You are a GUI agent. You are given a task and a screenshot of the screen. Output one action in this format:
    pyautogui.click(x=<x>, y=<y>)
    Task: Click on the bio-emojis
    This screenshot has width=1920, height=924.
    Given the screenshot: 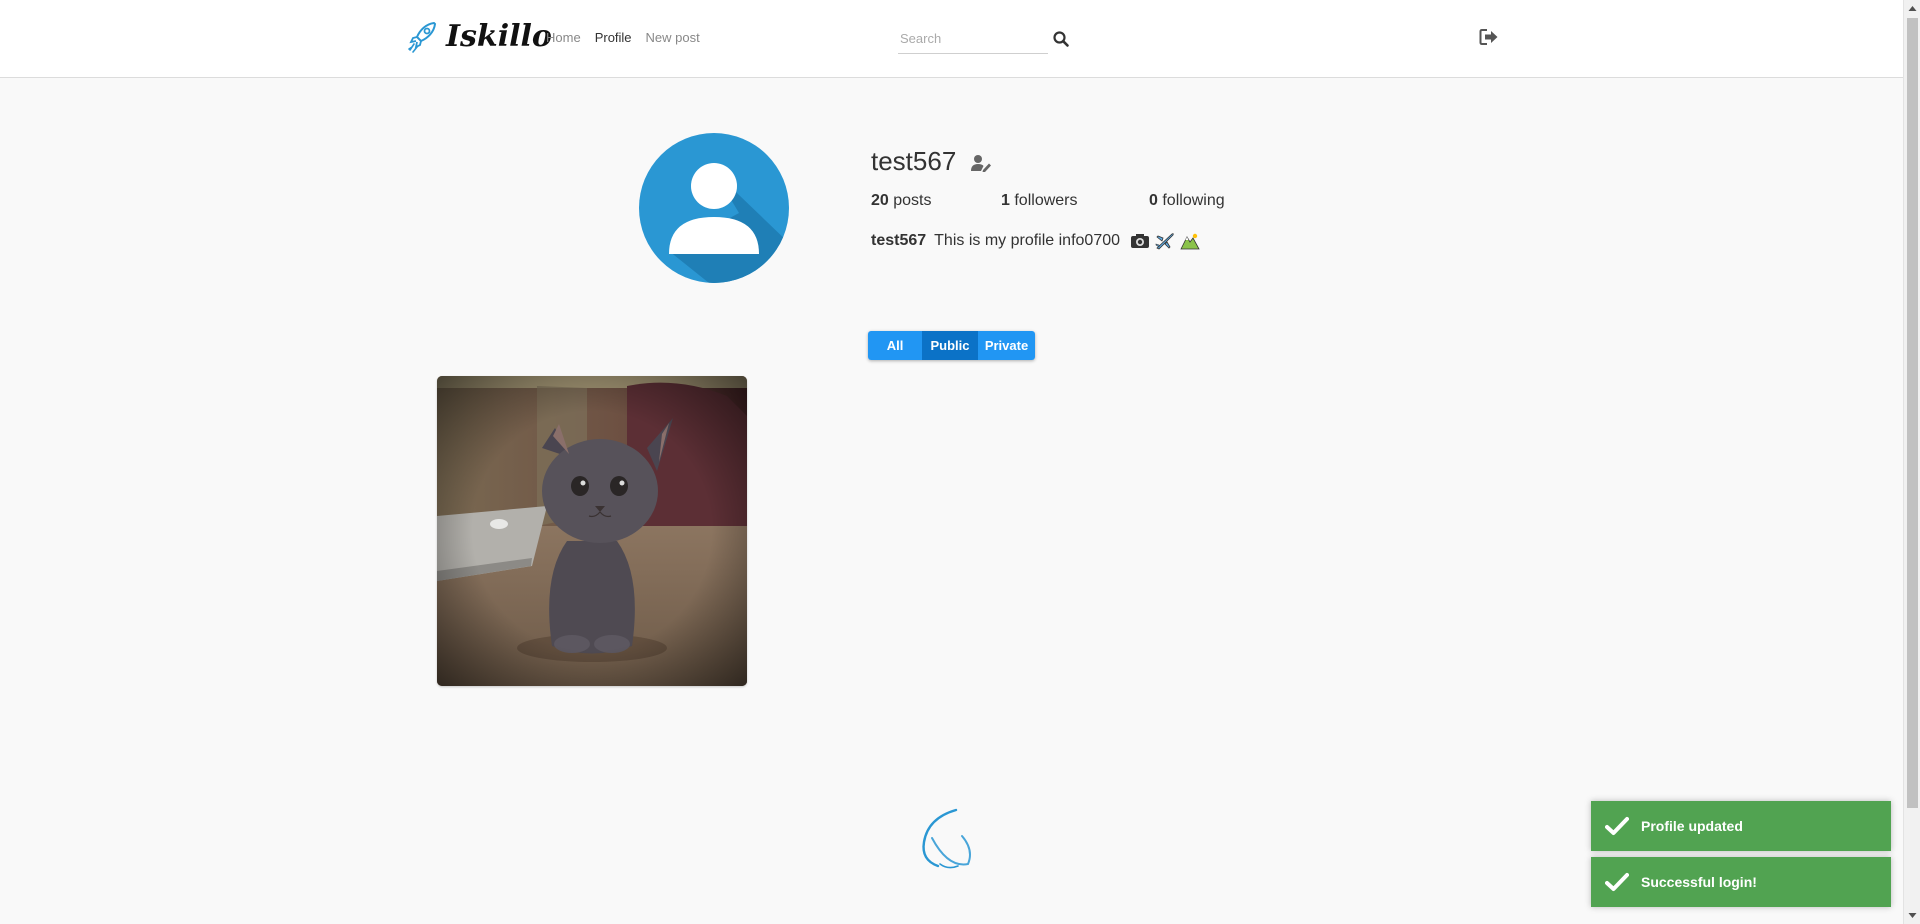 What is the action you would take?
    pyautogui.click(x=1164, y=241)
    